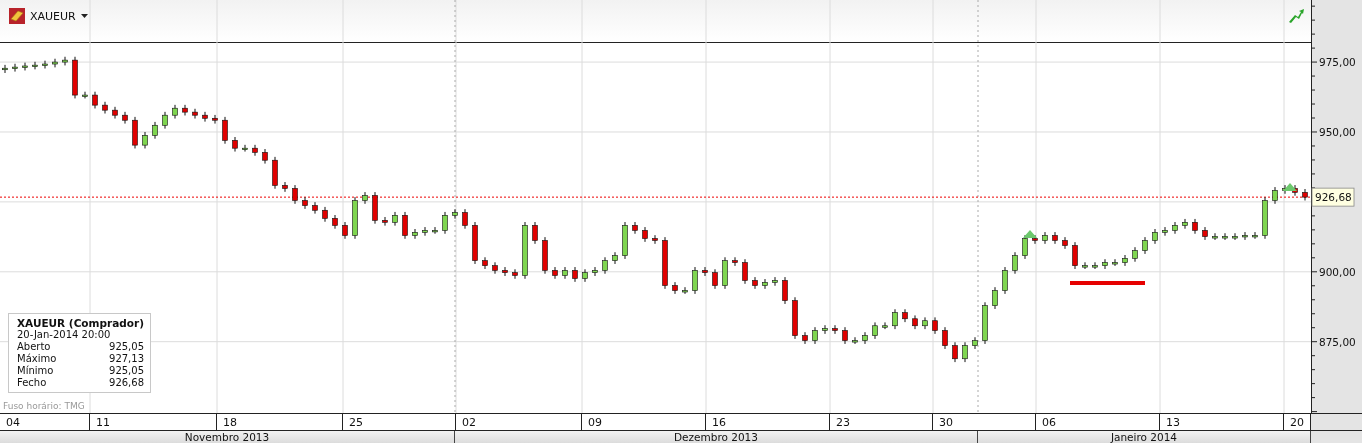 This screenshot has width=1362, height=443. I want to click on dropdown-caret-icon, so click(84, 16).